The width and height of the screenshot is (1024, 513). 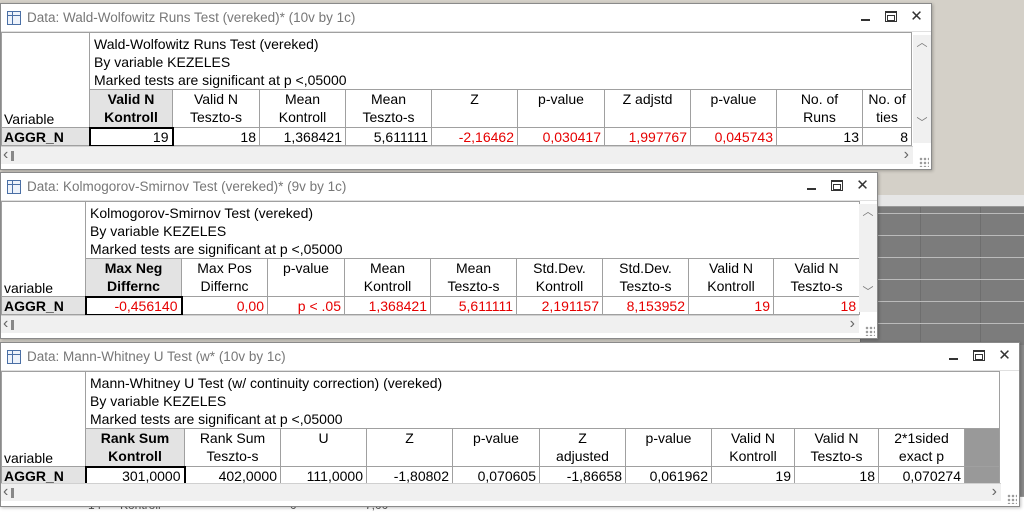 What do you see at coordinates (942, 270) in the screenshot?
I see `background-spreadsheet` at bounding box center [942, 270].